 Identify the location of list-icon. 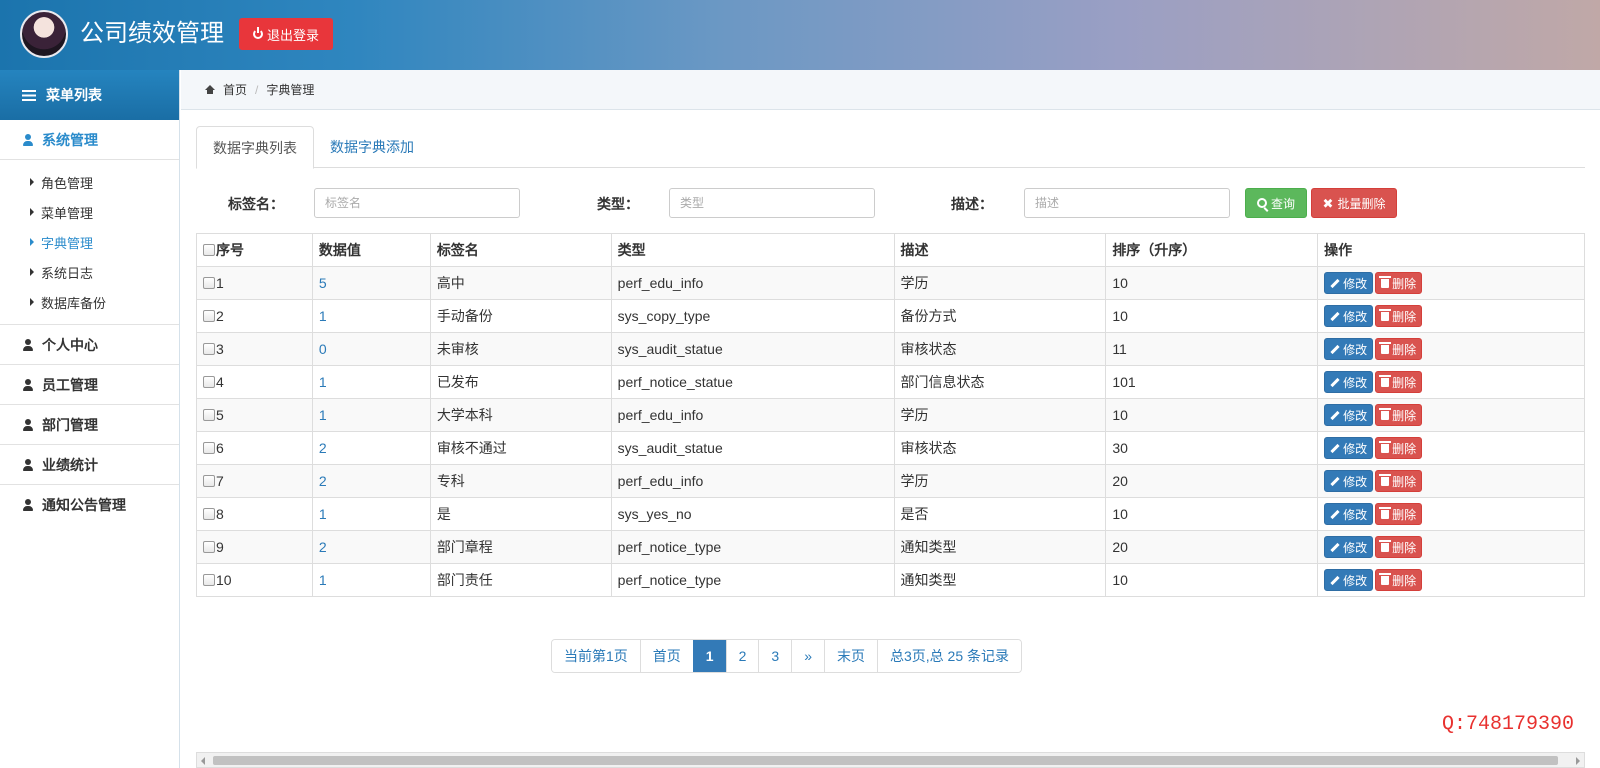
(29, 95).